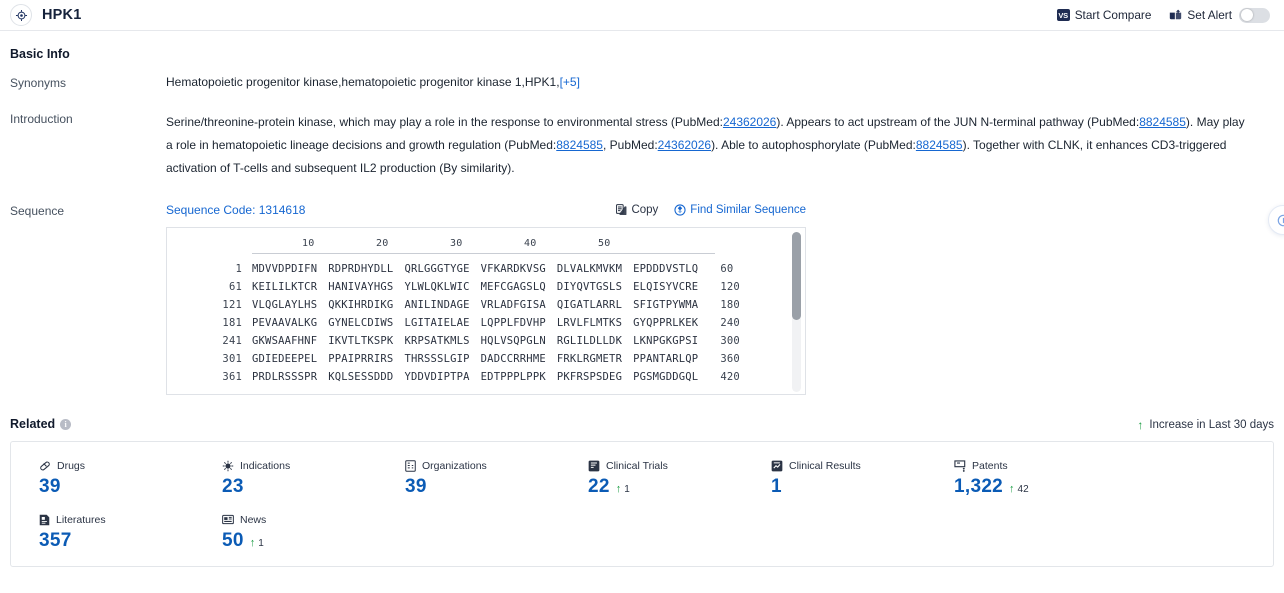  I want to click on stat-label: Patents, so click(1045, 466).